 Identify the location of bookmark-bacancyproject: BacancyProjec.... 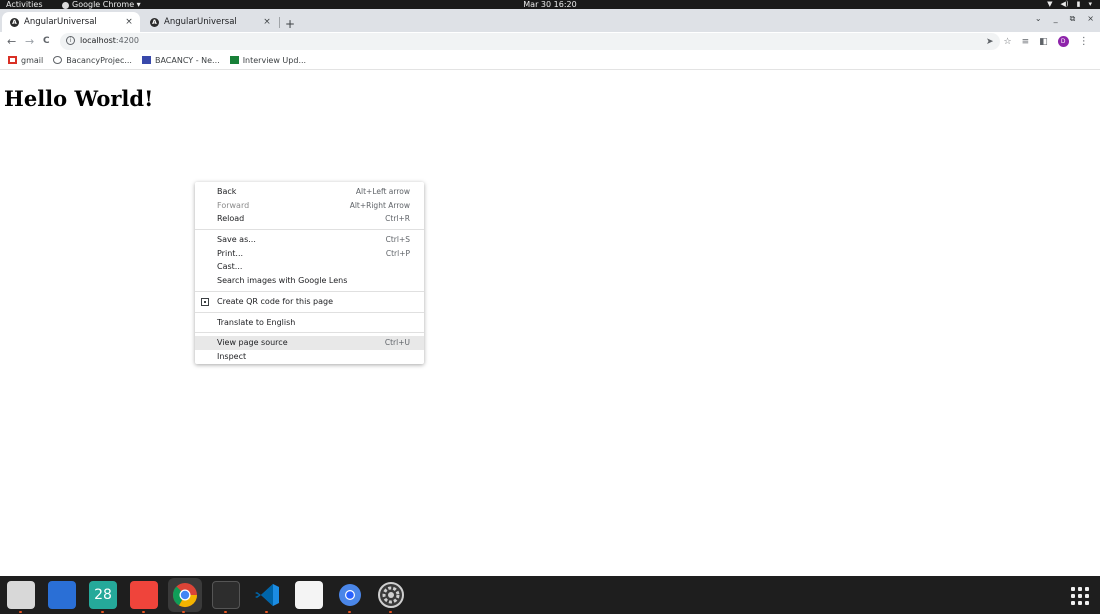
(92, 60).